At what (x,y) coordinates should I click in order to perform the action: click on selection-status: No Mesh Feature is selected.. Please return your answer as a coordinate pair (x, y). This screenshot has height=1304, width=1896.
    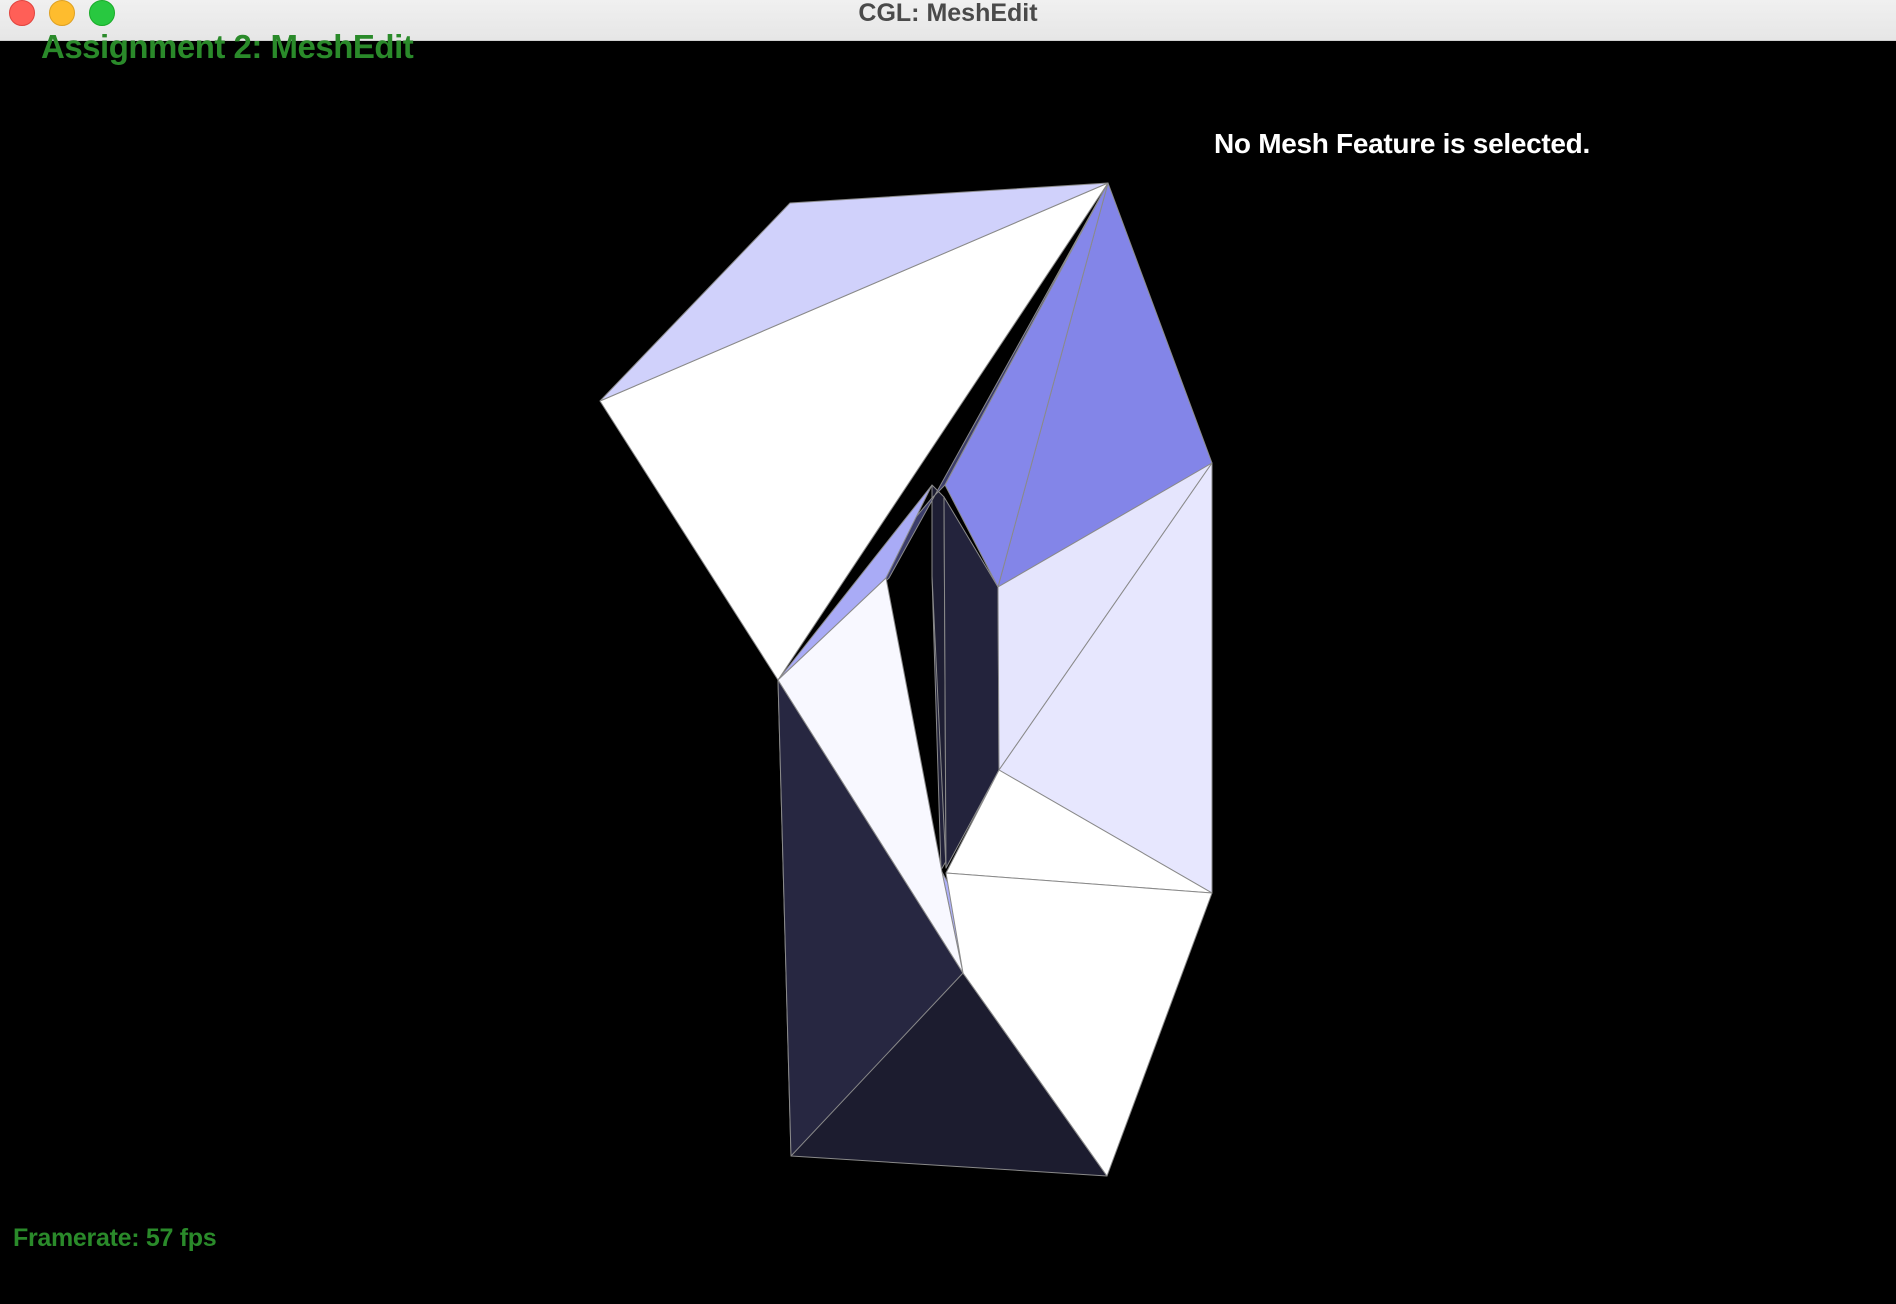
    Looking at the image, I should click on (1402, 143).